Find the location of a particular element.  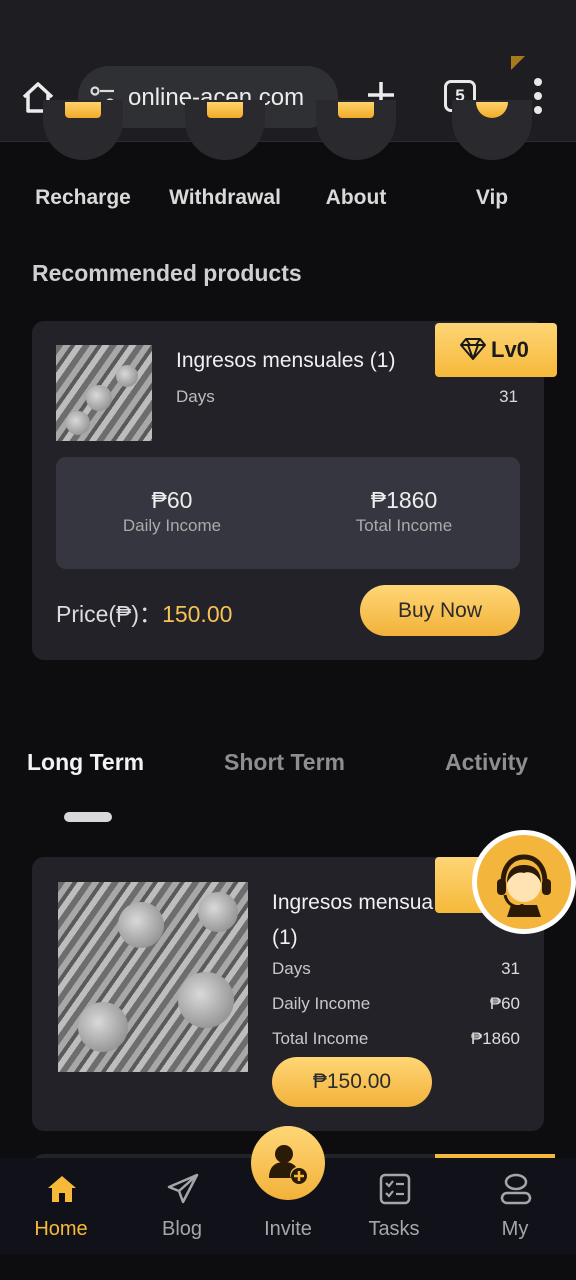

price-row: Price(₱)：150.00 is located at coordinates (144, 612).